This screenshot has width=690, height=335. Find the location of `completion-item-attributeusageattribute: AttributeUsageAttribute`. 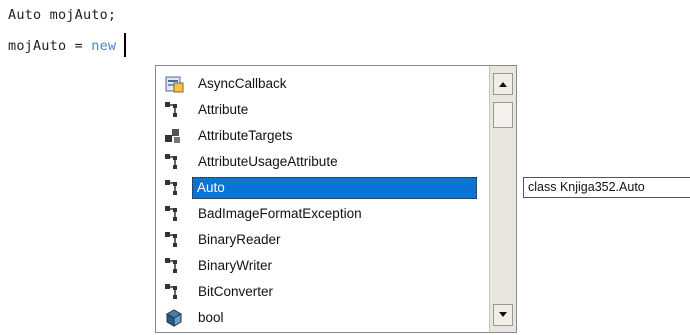

completion-item-attributeusageattribute: AttributeUsageAttribute is located at coordinates (322, 162).